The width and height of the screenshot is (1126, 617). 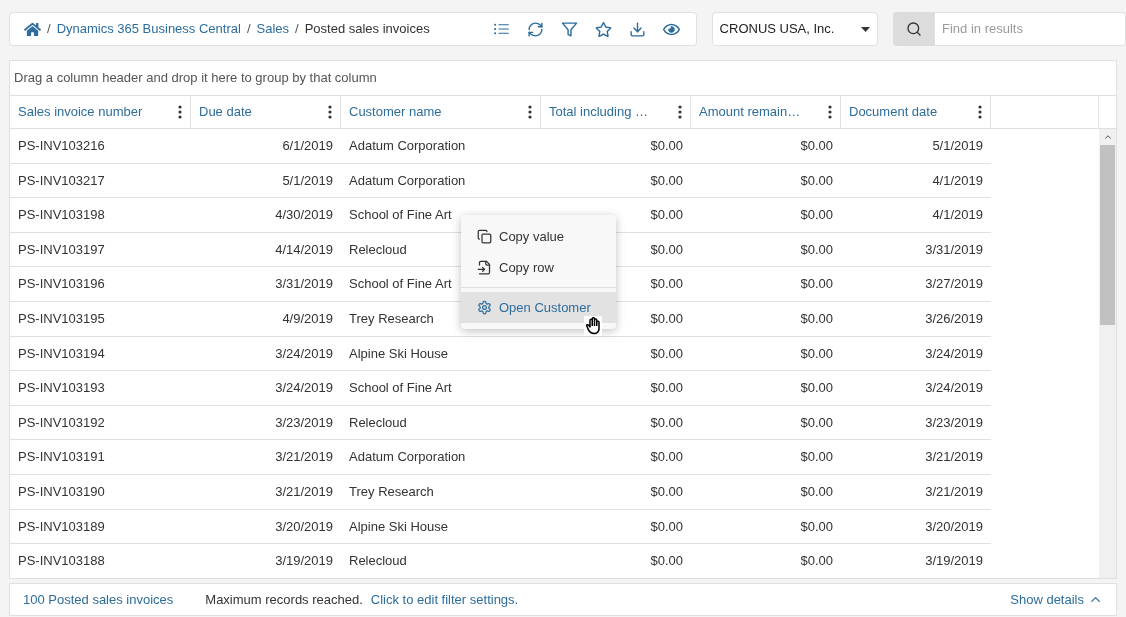 What do you see at coordinates (61, 561) in the screenshot?
I see `table-cell-text: PS-INV103188` at bounding box center [61, 561].